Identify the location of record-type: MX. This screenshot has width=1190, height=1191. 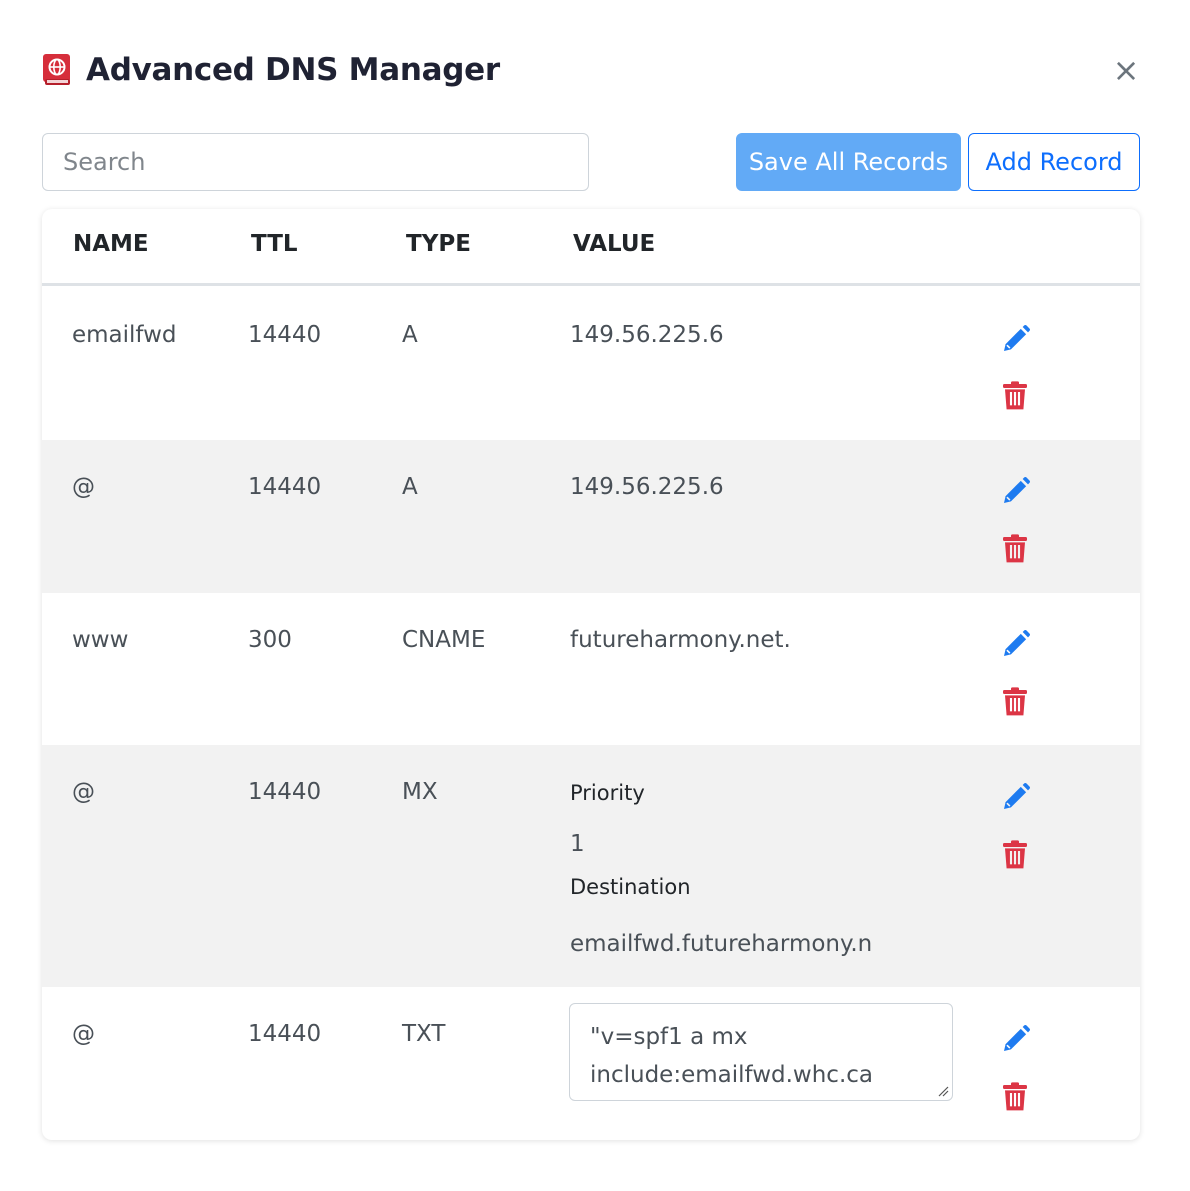
(420, 792).